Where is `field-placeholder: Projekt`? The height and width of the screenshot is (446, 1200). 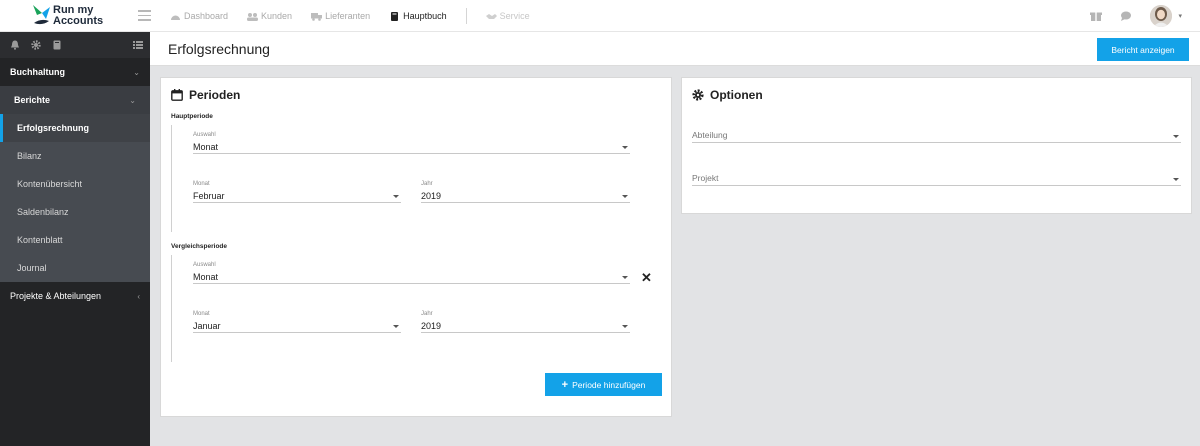 field-placeholder: Projekt is located at coordinates (705, 178).